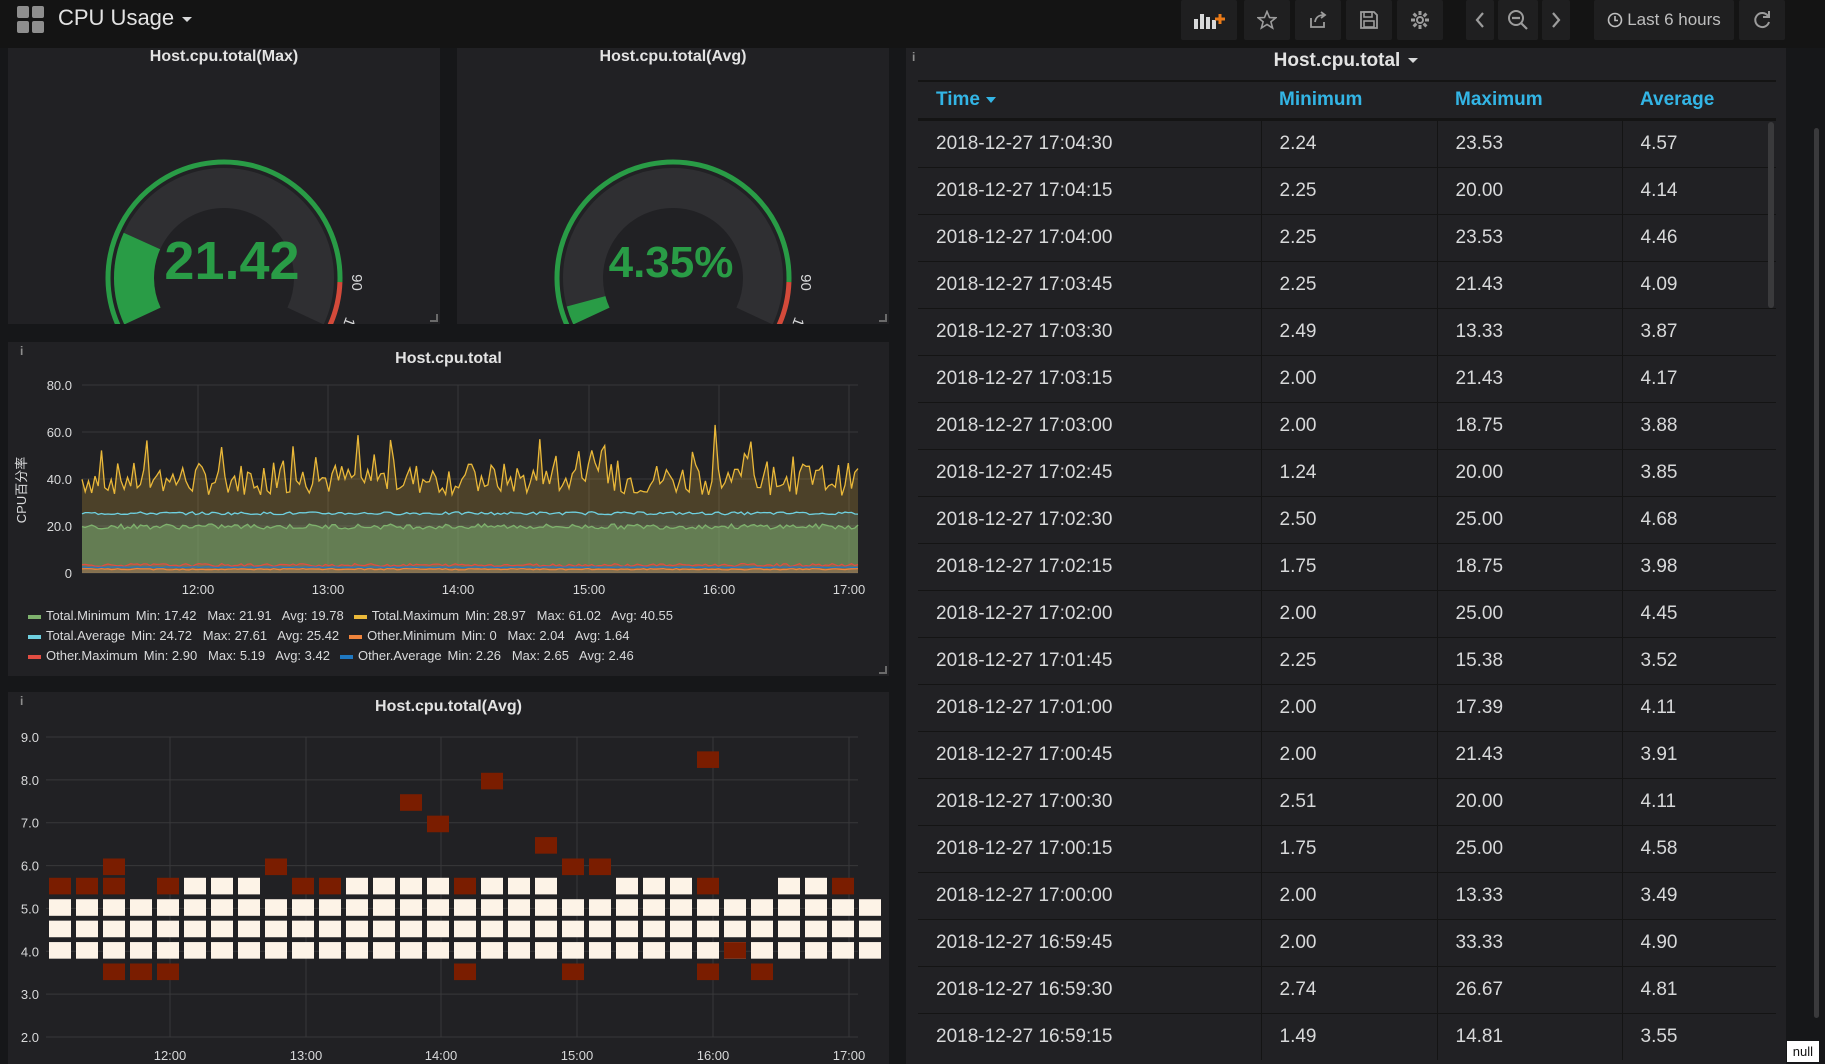  What do you see at coordinates (1347, 661) in the screenshot?
I see `table-row: 2018-12-27 17:01:45 2.25 15.38 3.52` at bounding box center [1347, 661].